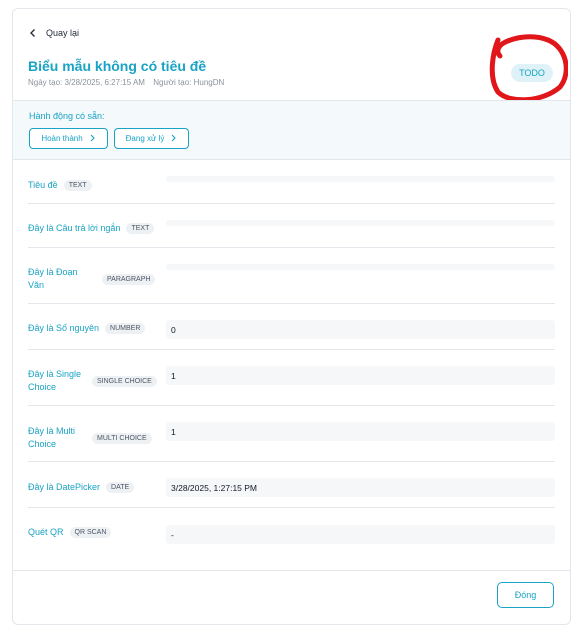 Image resolution: width=586 pixels, height=640 pixels. Describe the element at coordinates (525, 595) in the screenshot. I see `close-button: Đóng` at that location.